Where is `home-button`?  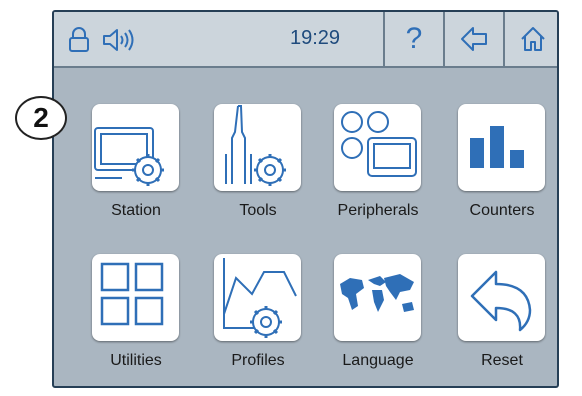
home-button is located at coordinates (530, 39).